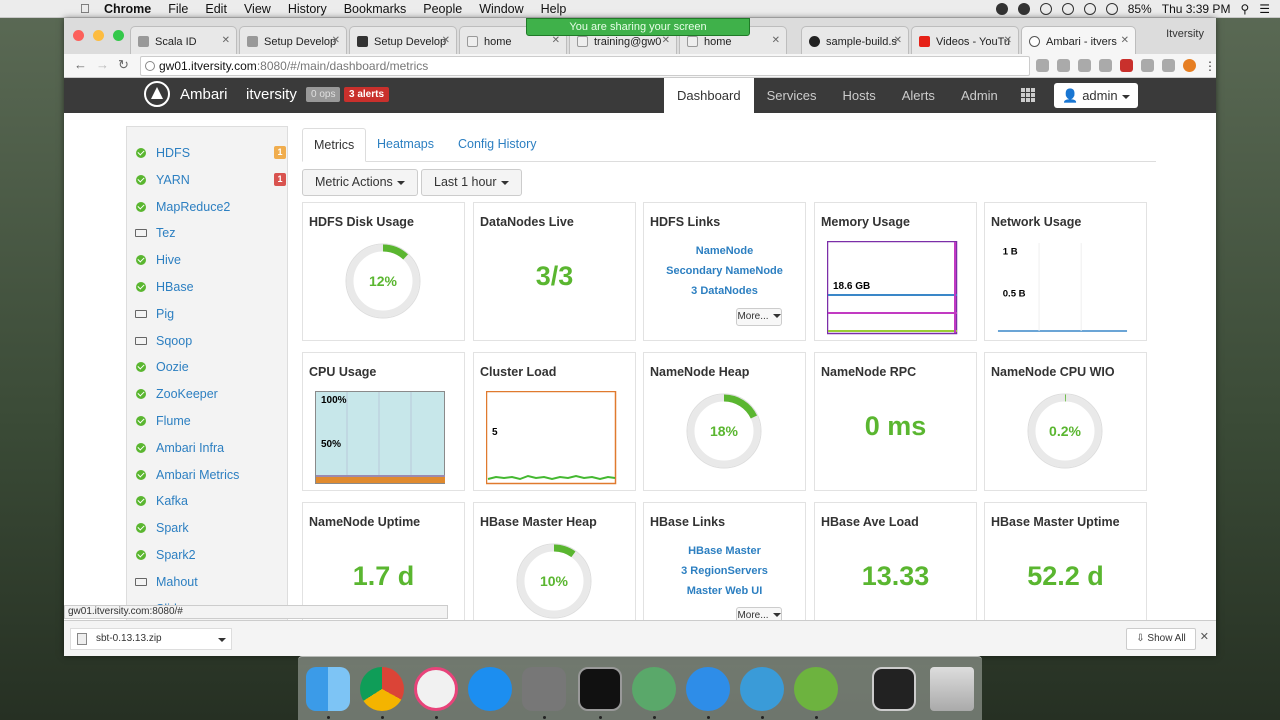 This screenshot has width=1280, height=720. What do you see at coordinates (1196, 9) in the screenshot?
I see `menubar-clock: Thu 3:39 PM` at bounding box center [1196, 9].